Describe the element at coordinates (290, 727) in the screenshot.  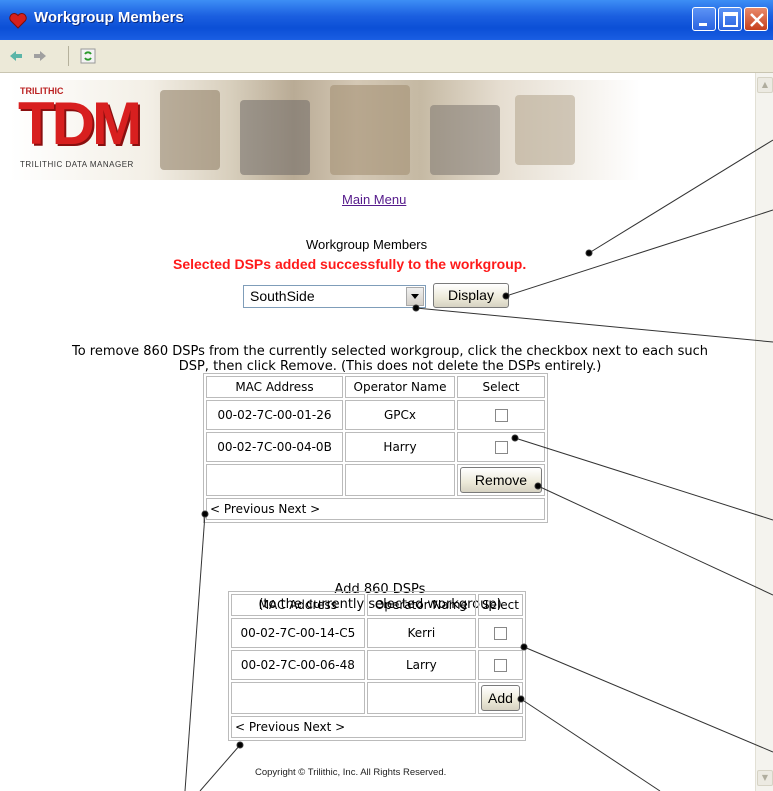
I see `add-pager: < Previous Next >` at that location.